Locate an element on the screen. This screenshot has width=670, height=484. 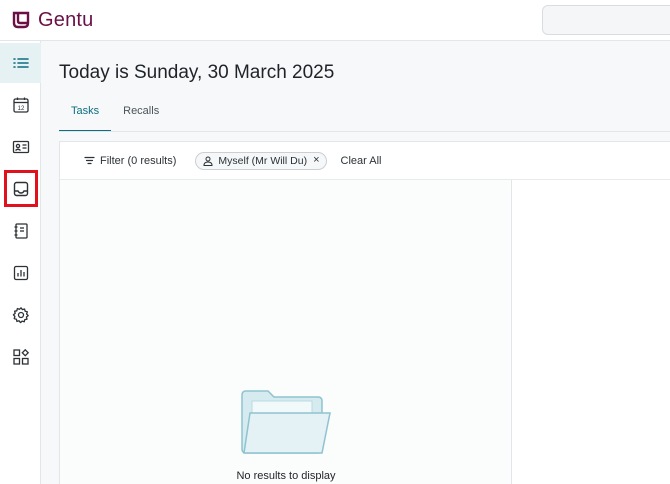
bar-chart-icon is located at coordinates (20, 273).